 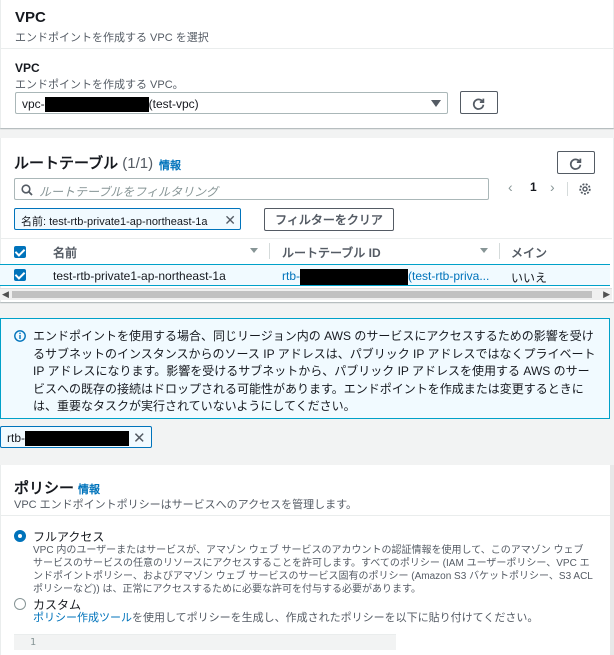 I want to click on policy-divider, so click(x=306, y=515).